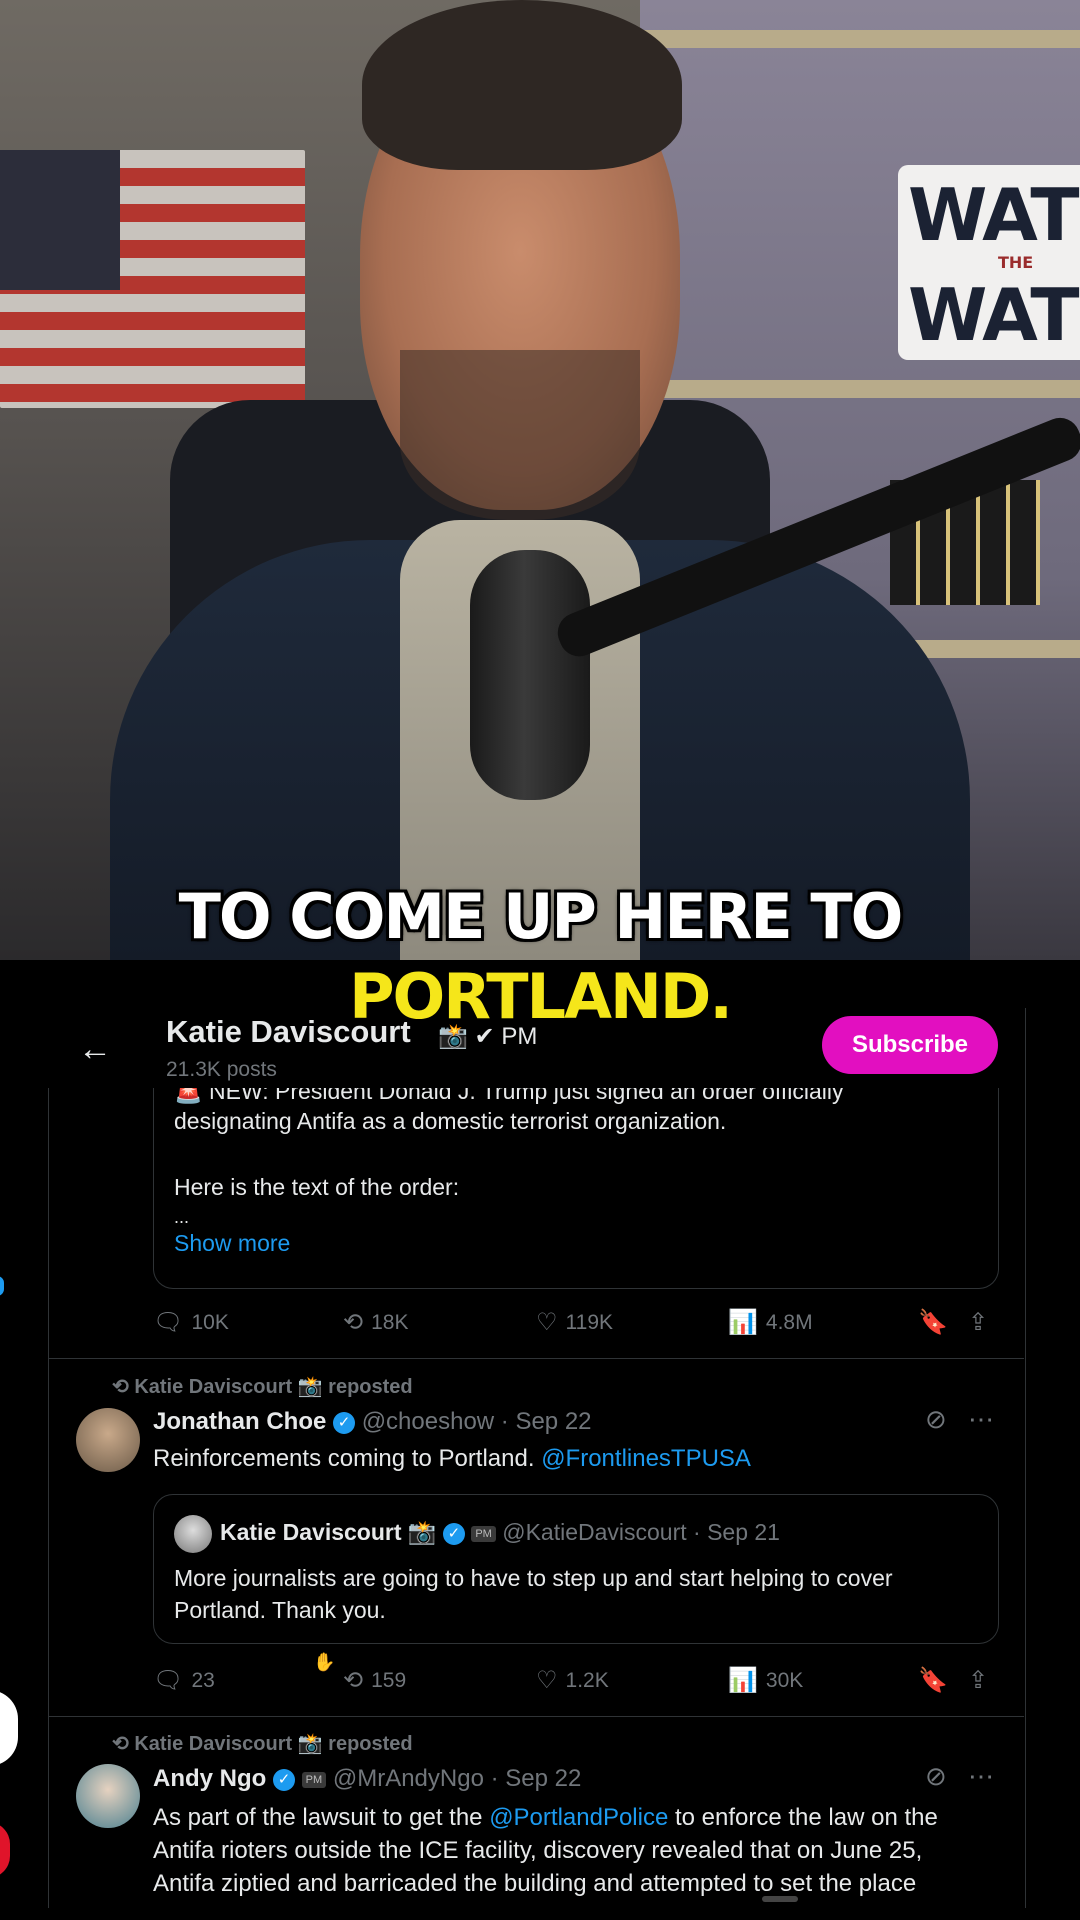 The image size is (1080, 1920). What do you see at coordinates (389, 1680) in the screenshot?
I see `repost-count: 159` at bounding box center [389, 1680].